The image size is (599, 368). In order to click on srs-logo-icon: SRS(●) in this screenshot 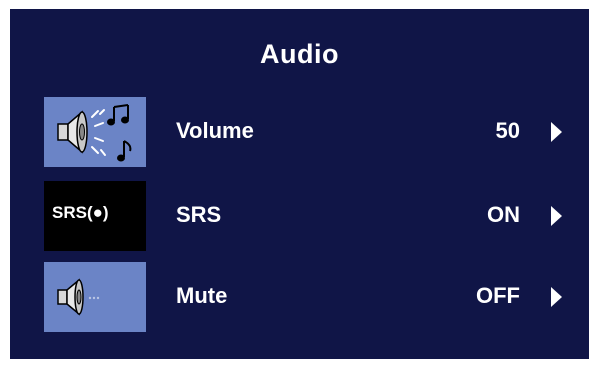, I will do `click(95, 216)`.